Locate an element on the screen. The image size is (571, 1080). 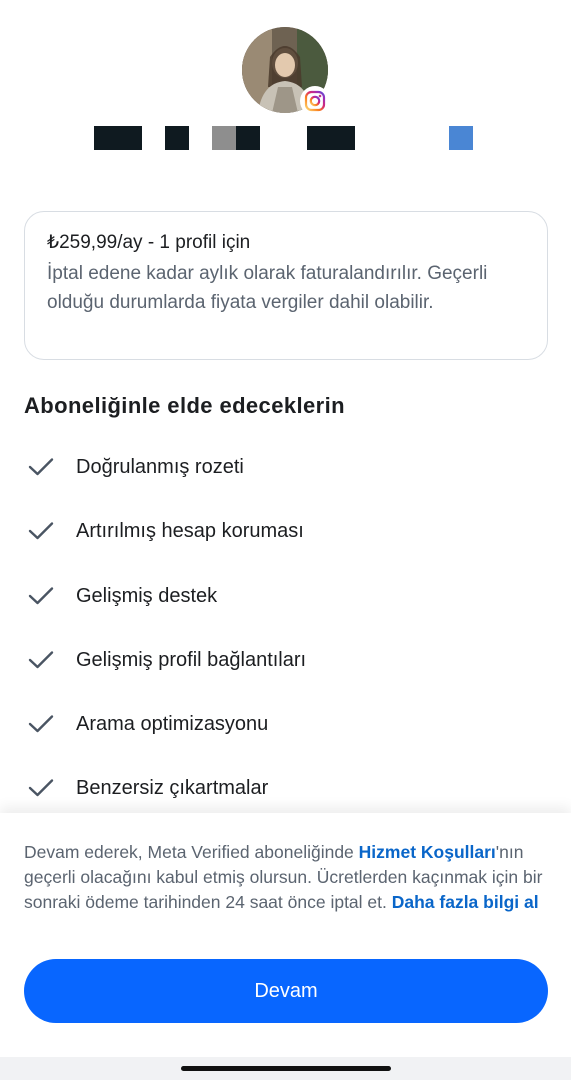
benefit-item: Gelişmiş destek is located at coordinates (122, 596).